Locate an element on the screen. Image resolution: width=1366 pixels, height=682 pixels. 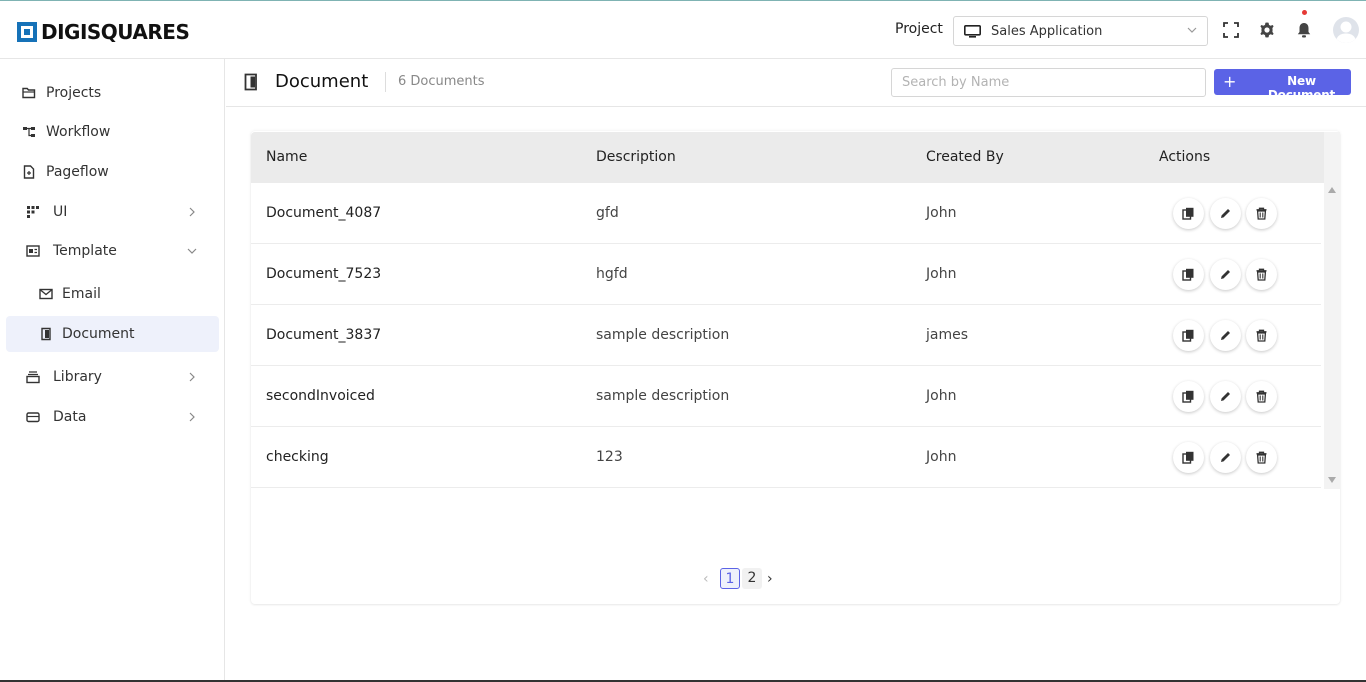
data-icon is located at coordinates (33, 417).